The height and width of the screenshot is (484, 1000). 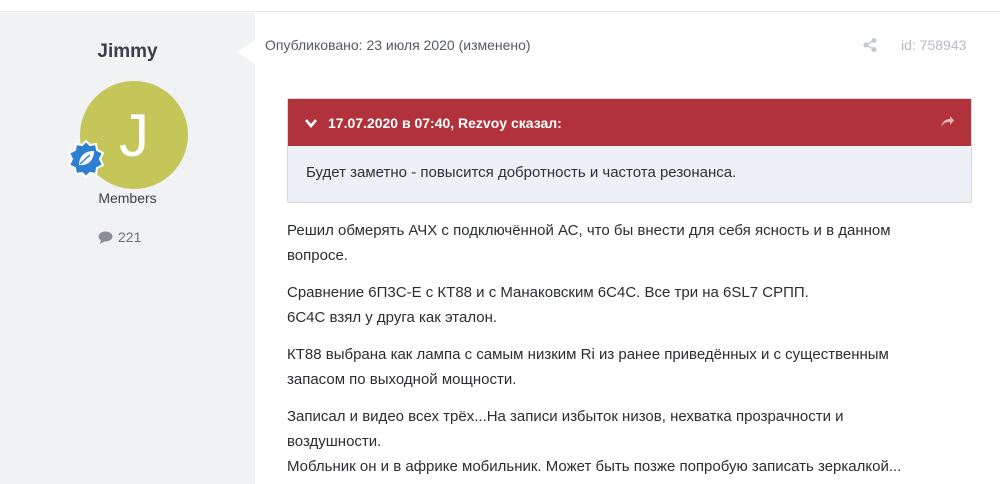 I want to click on member-group: Members, so click(x=127, y=198).